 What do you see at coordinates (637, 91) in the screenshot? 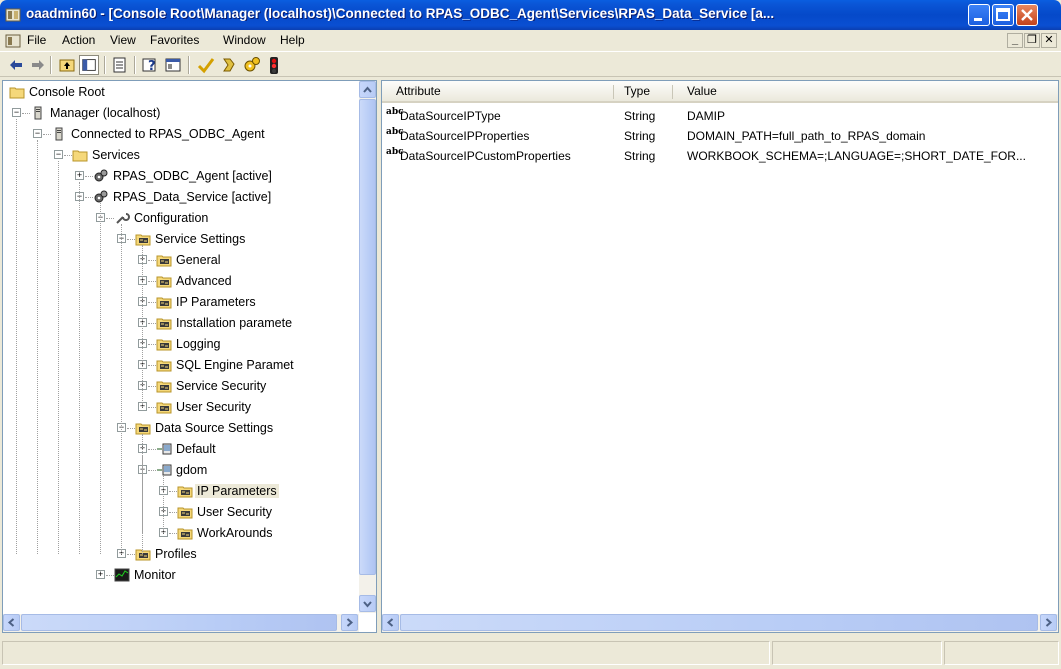
I see `column-header-type: Type` at bounding box center [637, 91].